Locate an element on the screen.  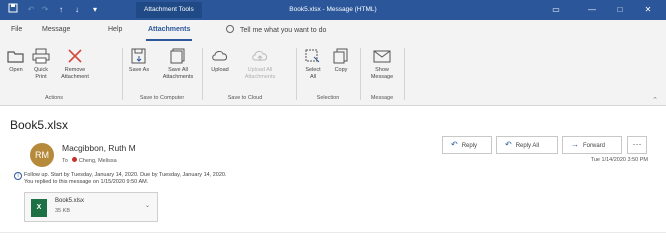
tab-help: Help is located at coordinates (115, 29).